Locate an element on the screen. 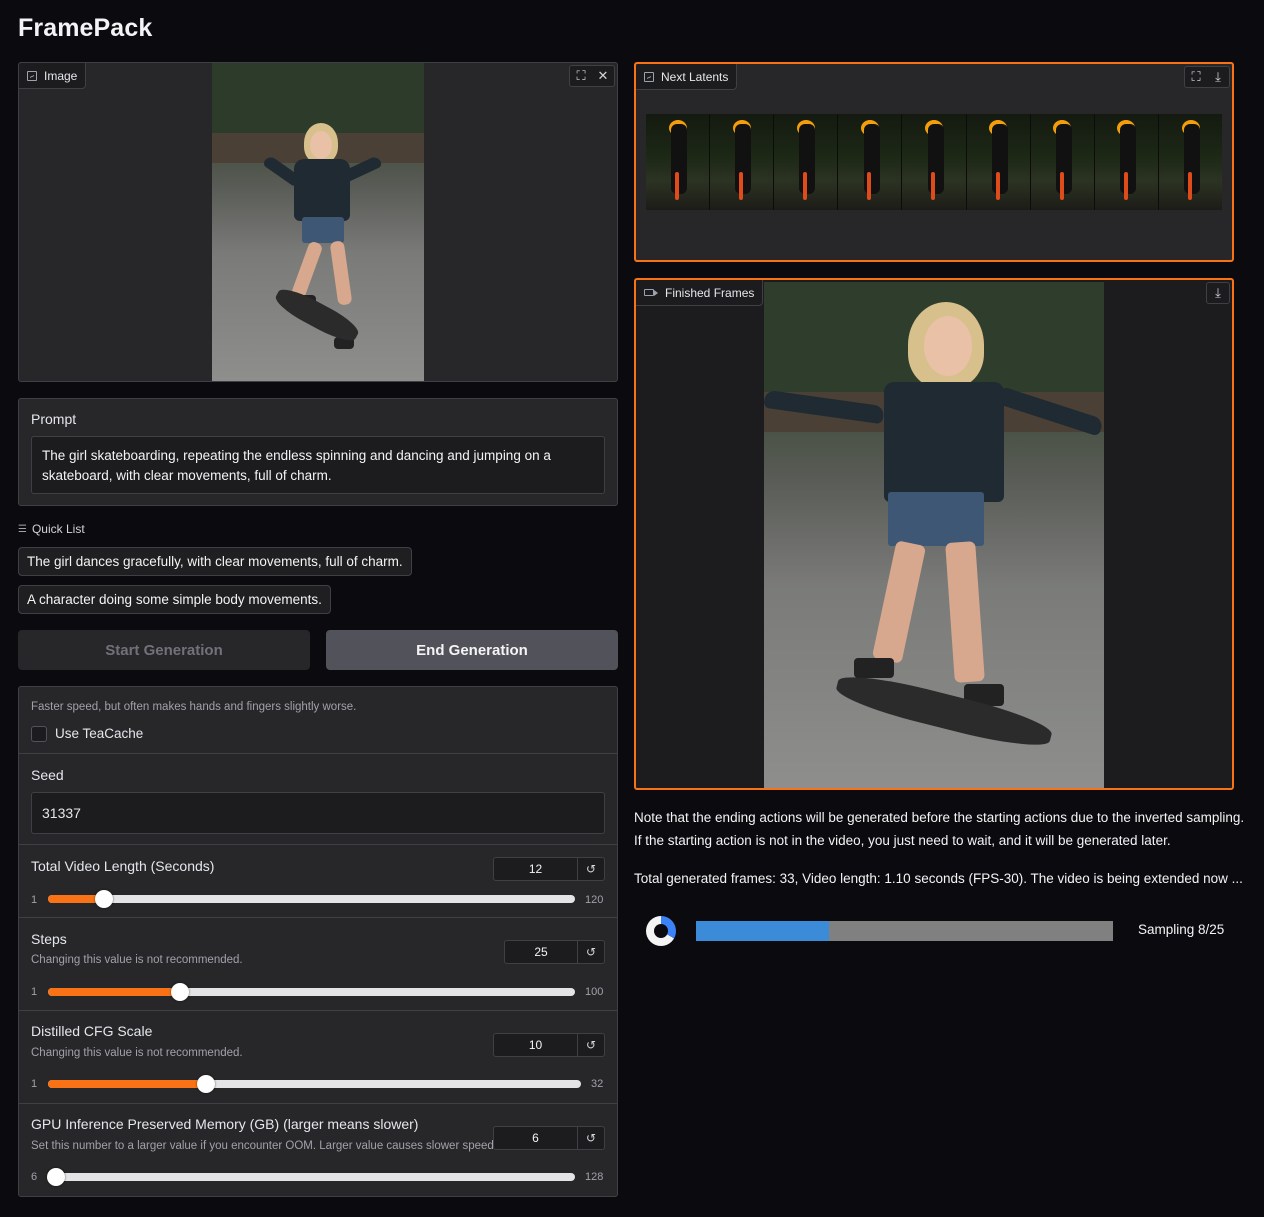  video-length-number: 12 ↺ is located at coordinates (549, 869).